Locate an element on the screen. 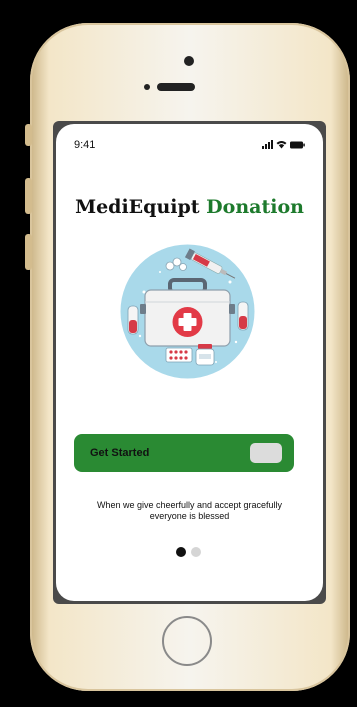 The height and width of the screenshot is (707, 357). signal-icon is located at coordinates (267, 144).